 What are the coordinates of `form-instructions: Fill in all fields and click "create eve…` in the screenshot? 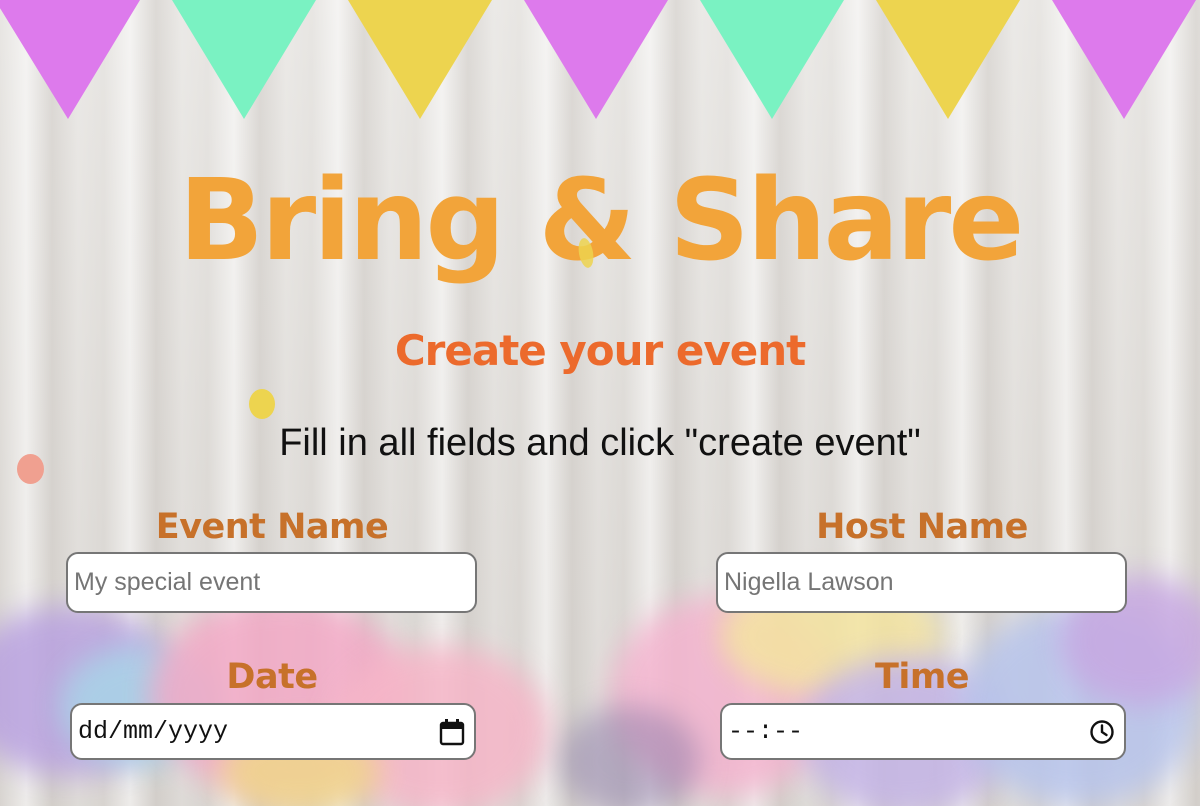 It's located at (600, 443).